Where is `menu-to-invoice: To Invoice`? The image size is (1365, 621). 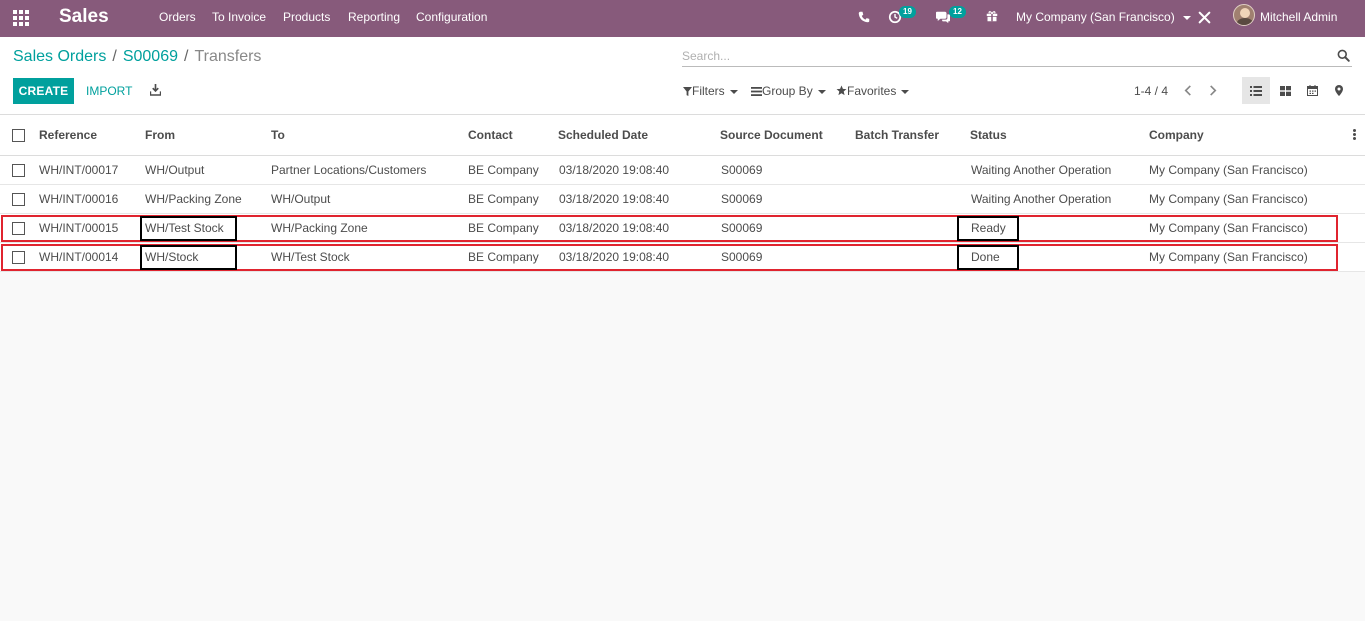
menu-to-invoice: To Invoice is located at coordinates (239, 17).